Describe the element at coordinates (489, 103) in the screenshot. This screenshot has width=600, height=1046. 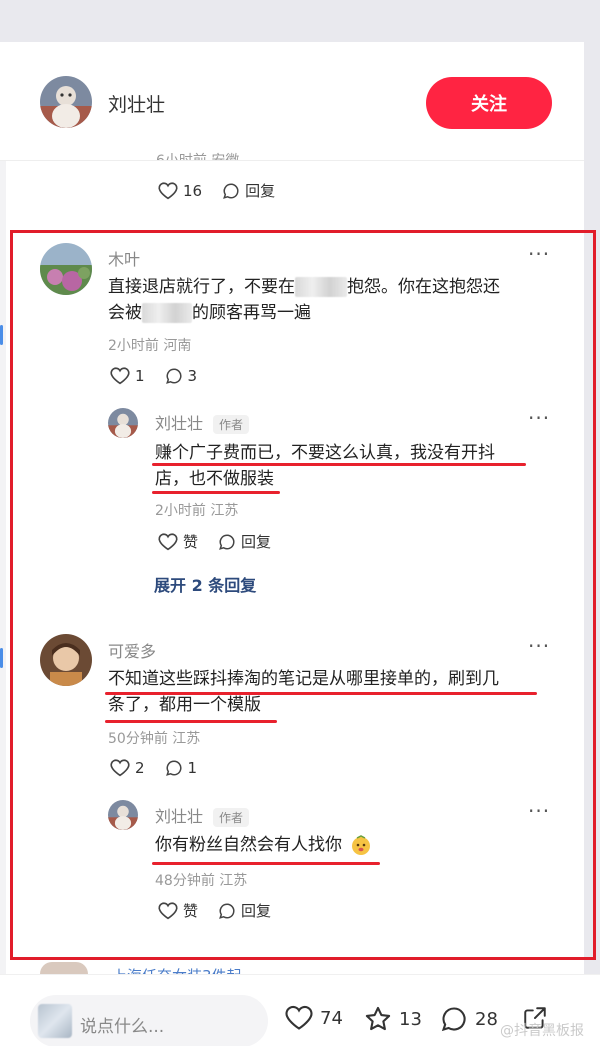
I see `follow-button: 关注` at that location.